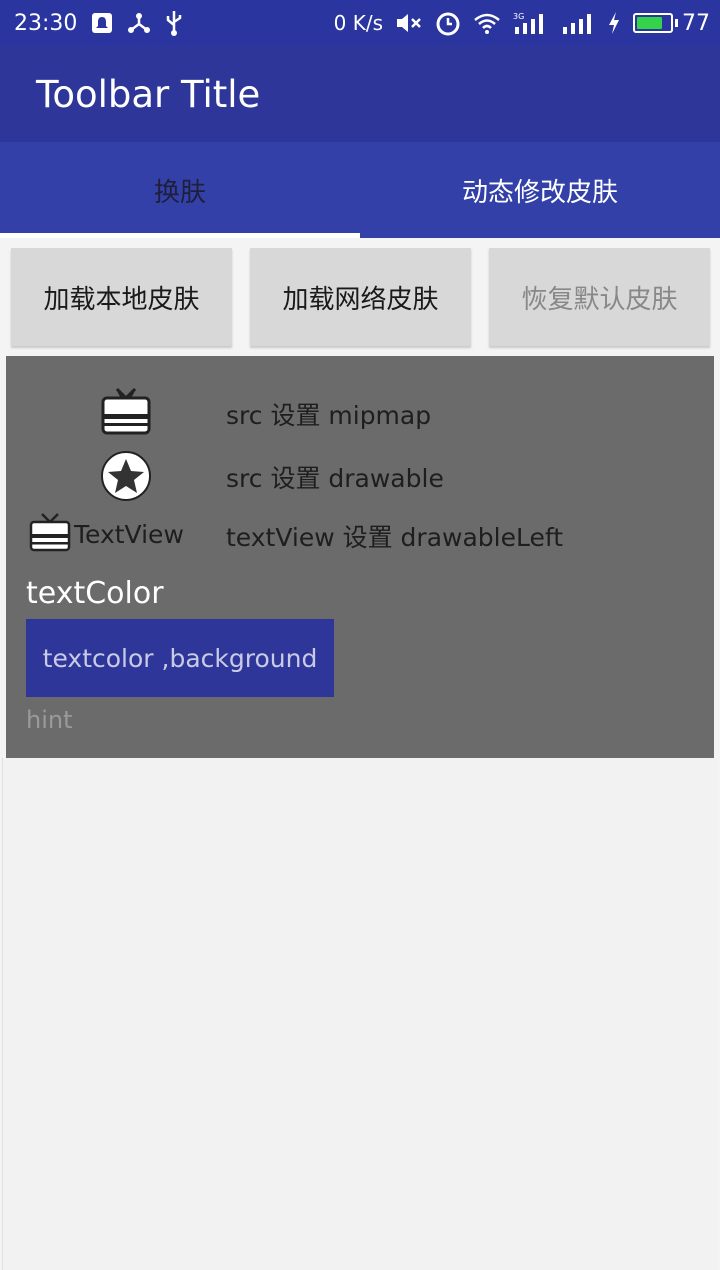  What do you see at coordinates (129, 534) in the screenshot?
I see `textview-text: TextView` at bounding box center [129, 534].